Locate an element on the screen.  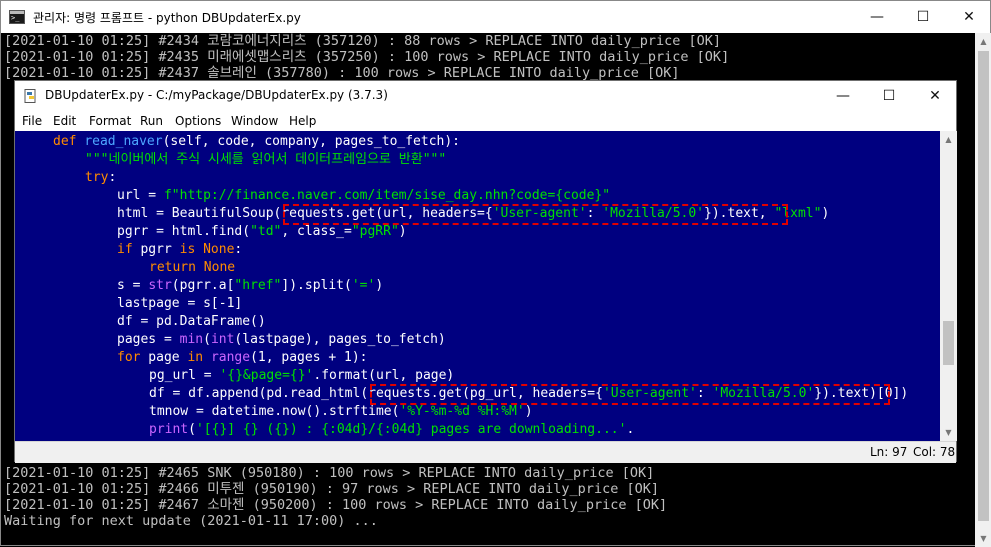
command-prompt-icon is located at coordinates (17, 17).